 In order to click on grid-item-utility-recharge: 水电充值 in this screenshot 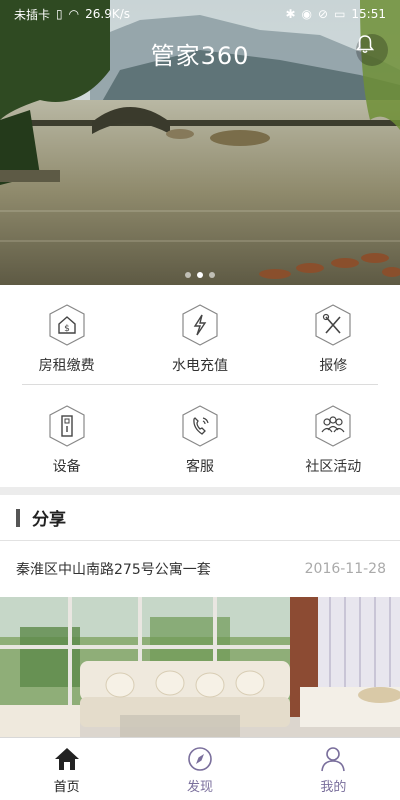, I will do `click(199, 335)`.